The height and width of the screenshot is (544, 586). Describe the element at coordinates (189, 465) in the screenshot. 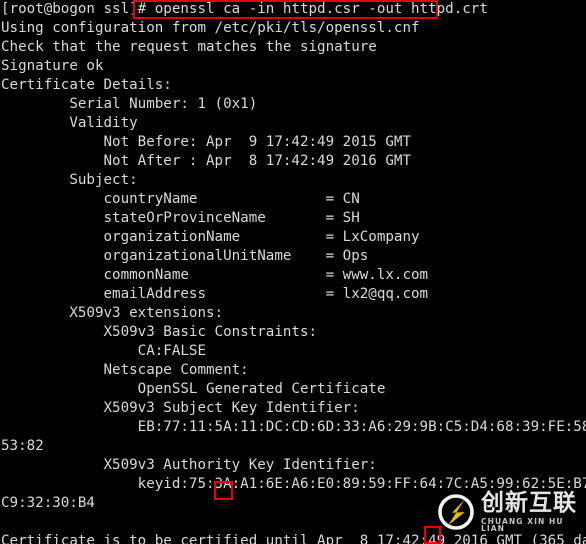

I see `terminal-line: X509v3 Authority Key Identifier:` at that location.